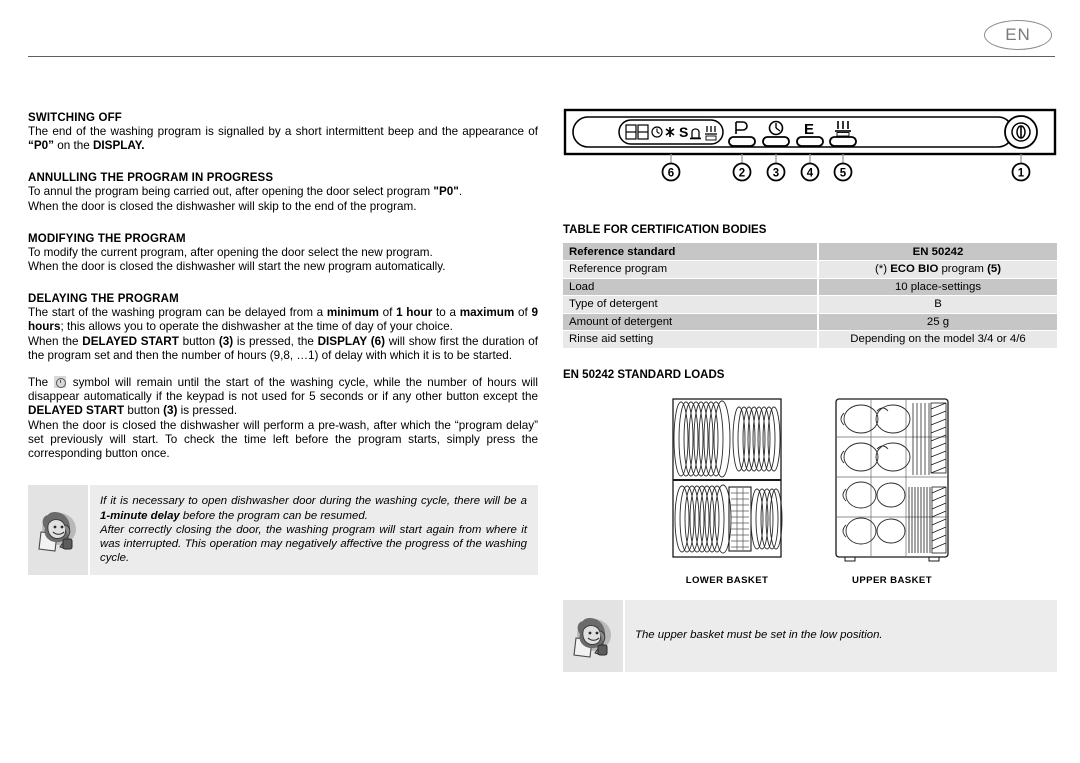 The height and width of the screenshot is (763, 1080). Describe the element at coordinates (810, 490) in the screenshot. I see `baskets-figures: LOWER BASKET UPPER BASKET` at that location.